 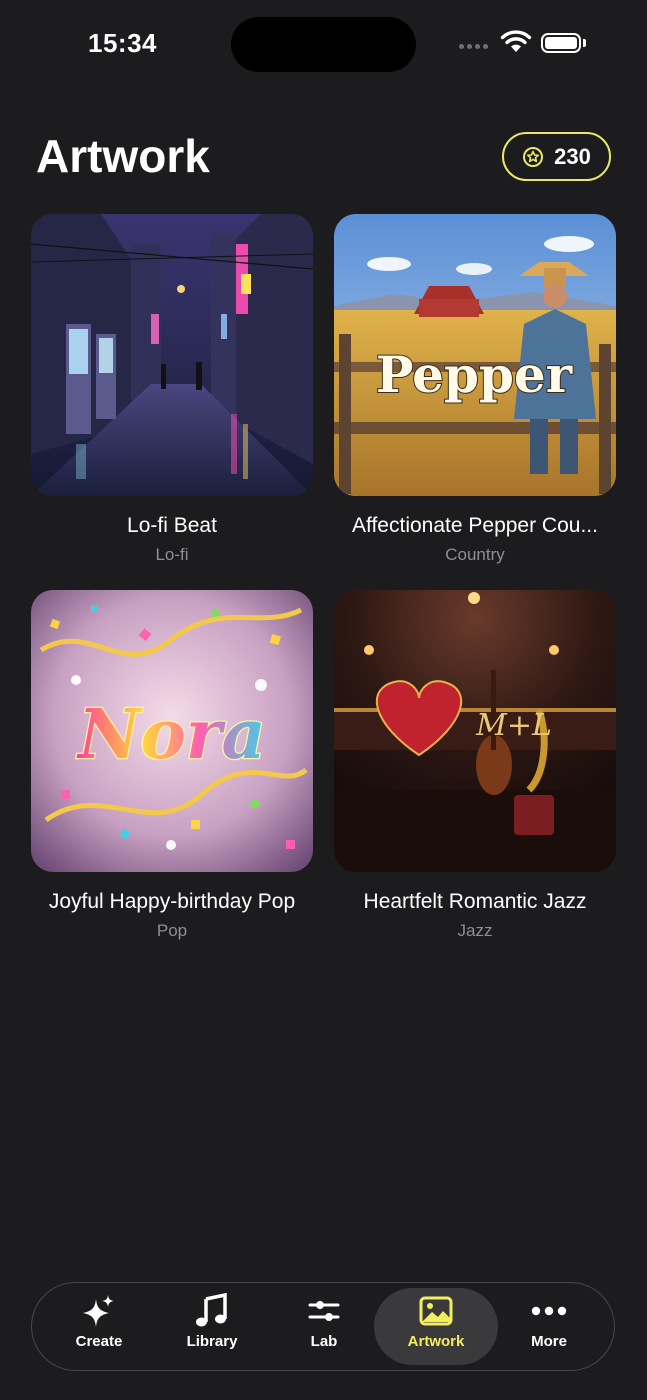 What do you see at coordinates (533, 156) in the screenshot?
I see `star-coin-icon` at bounding box center [533, 156].